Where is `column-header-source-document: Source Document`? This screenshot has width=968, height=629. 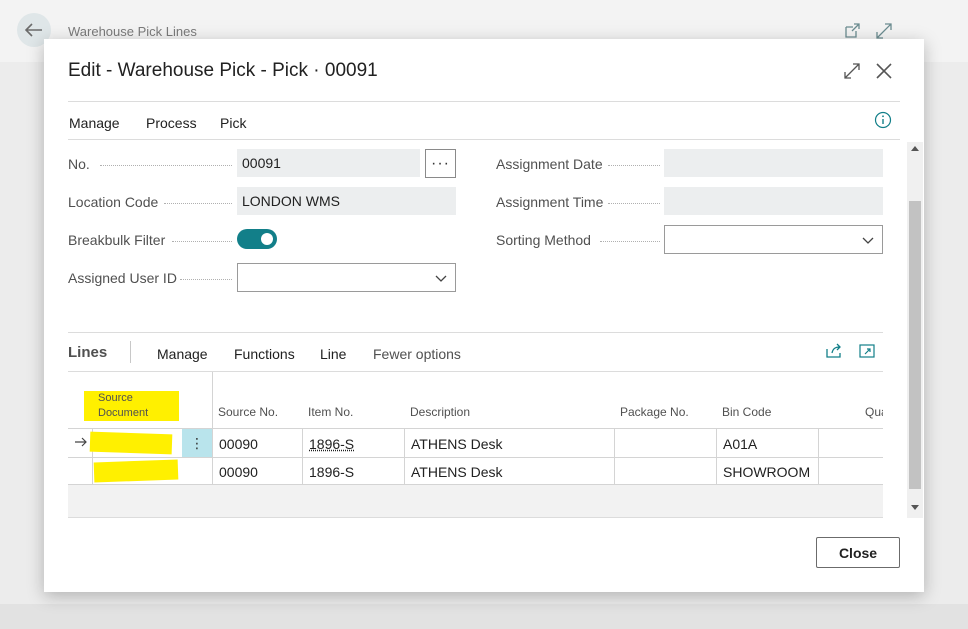
column-header-source-document: Source Document is located at coordinates (131, 406).